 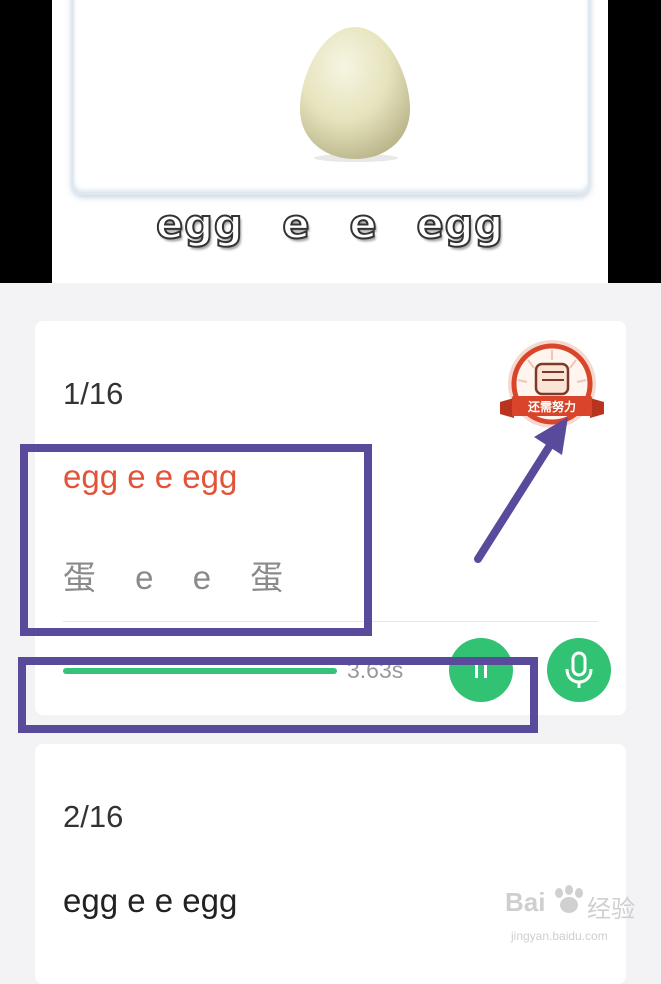 What do you see at coordinates (150, 900) in the screenshot?
I see `sentence-english: egg e e egg` at bounding box center [150, 900].